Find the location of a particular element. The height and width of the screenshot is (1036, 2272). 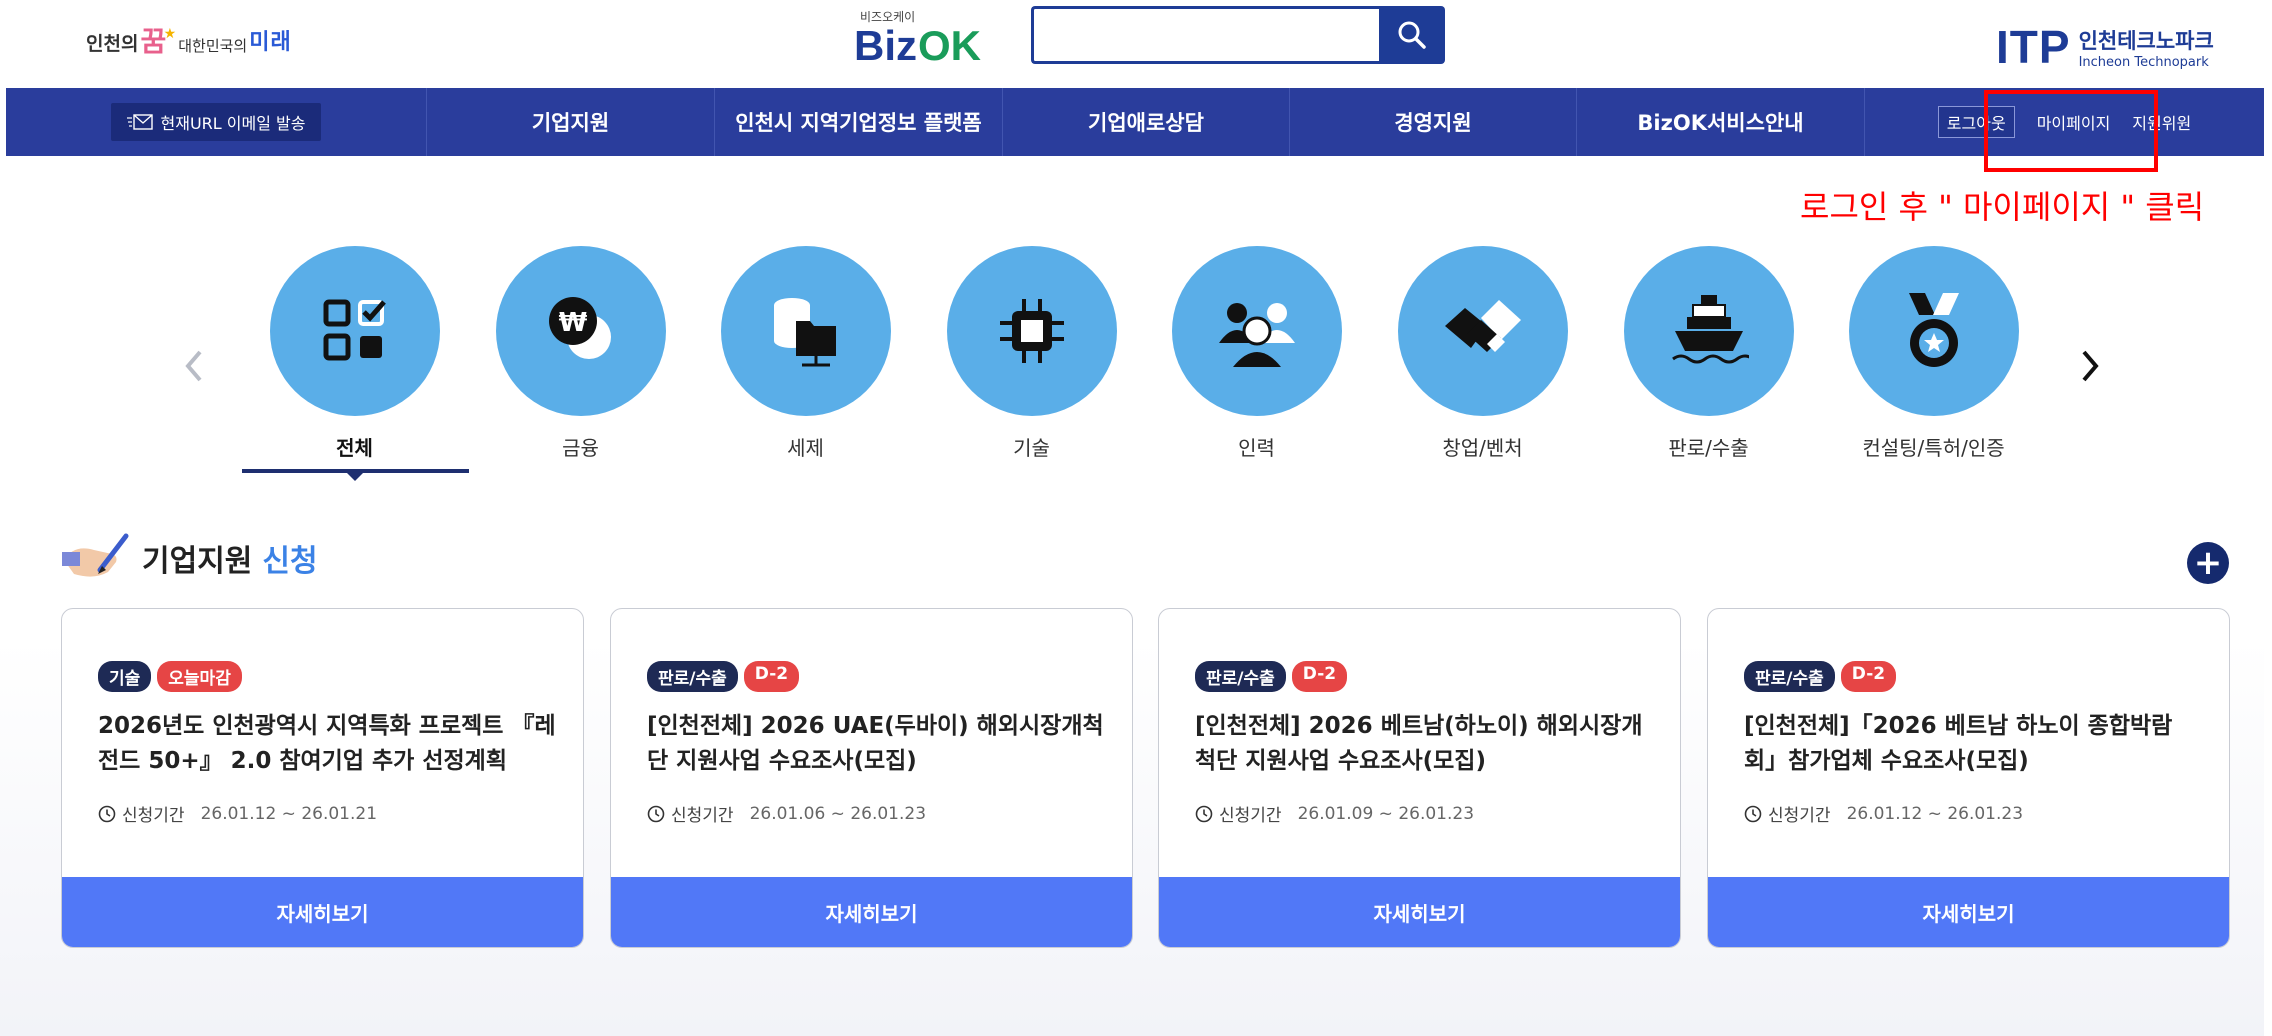

card-period: 신청기간 26.01.06 ~ 26.01.23 is located at coordinates (786, 813).